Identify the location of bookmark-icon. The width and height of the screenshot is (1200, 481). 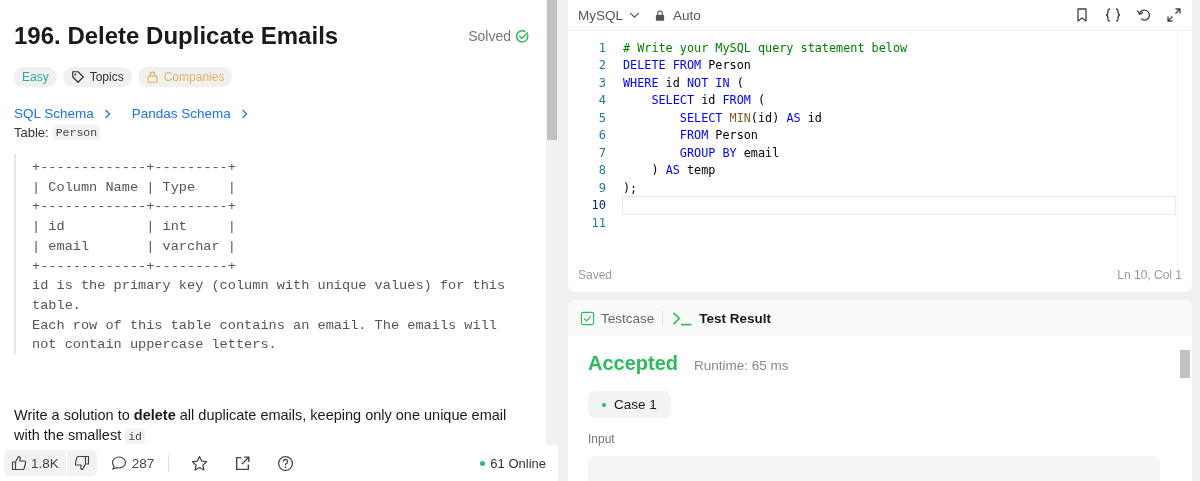
(1082, 15).